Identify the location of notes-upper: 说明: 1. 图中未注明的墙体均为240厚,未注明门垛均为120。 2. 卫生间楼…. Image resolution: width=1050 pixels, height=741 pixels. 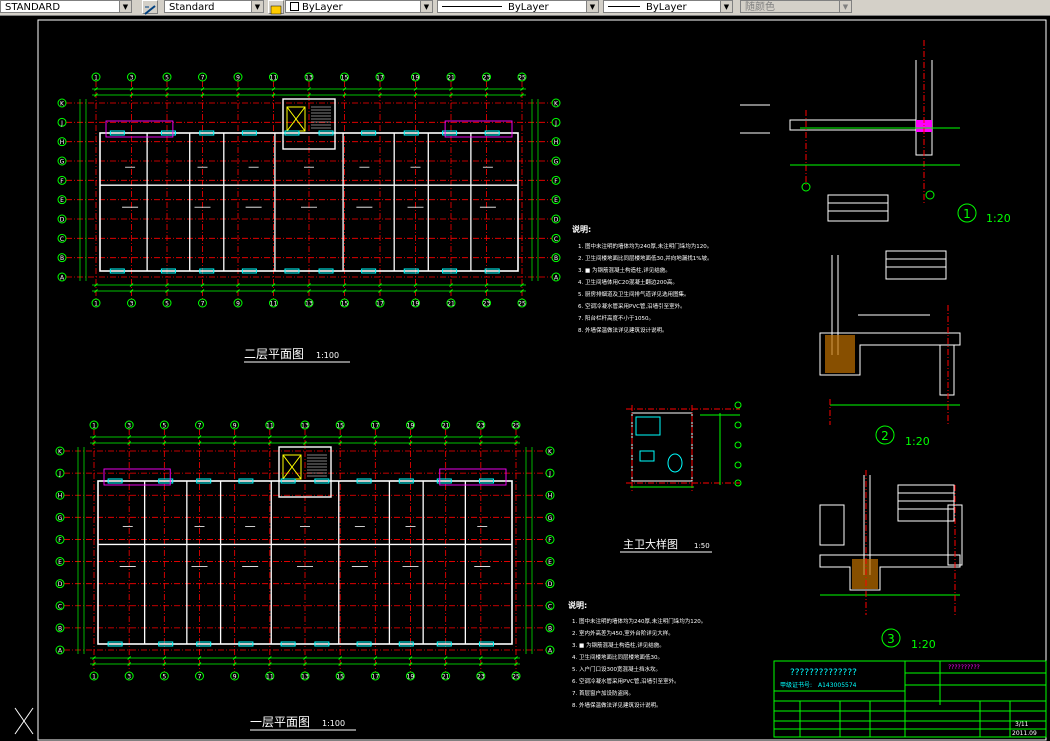
(642, 279).